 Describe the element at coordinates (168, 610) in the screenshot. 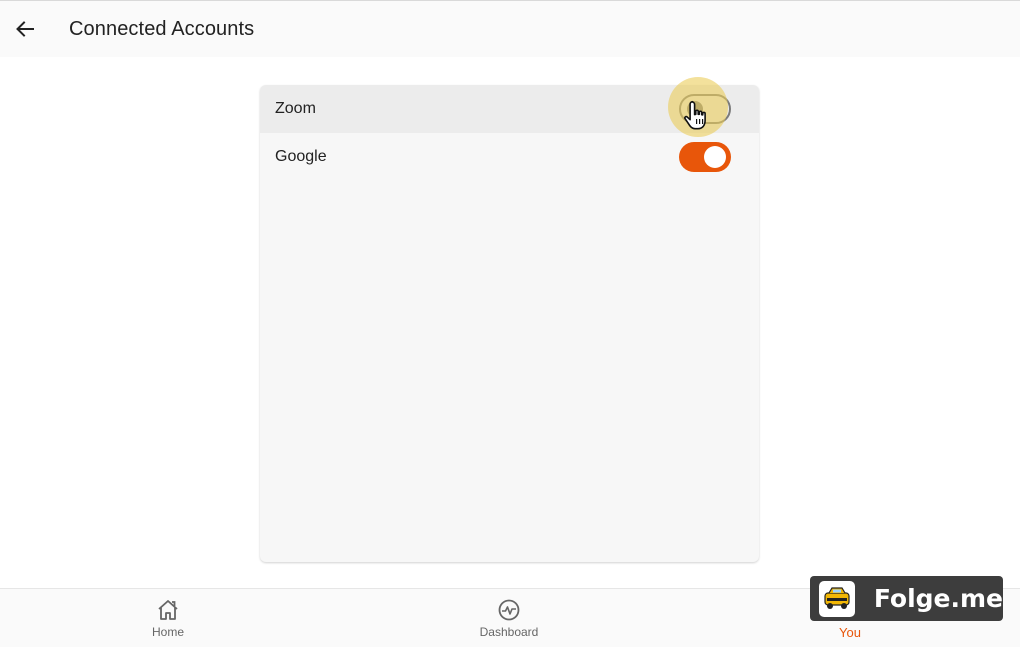

I see `home-icon` at that location.